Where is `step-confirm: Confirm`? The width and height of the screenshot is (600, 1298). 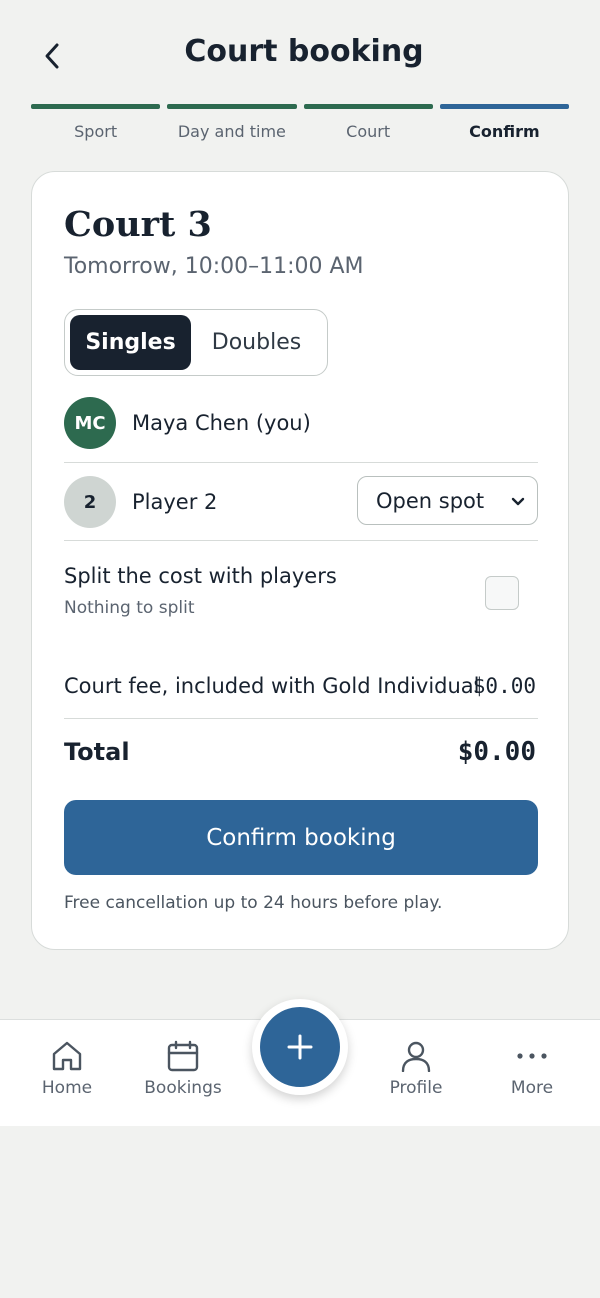
step-confirm: Confirm is located at coordinates (504, 122).